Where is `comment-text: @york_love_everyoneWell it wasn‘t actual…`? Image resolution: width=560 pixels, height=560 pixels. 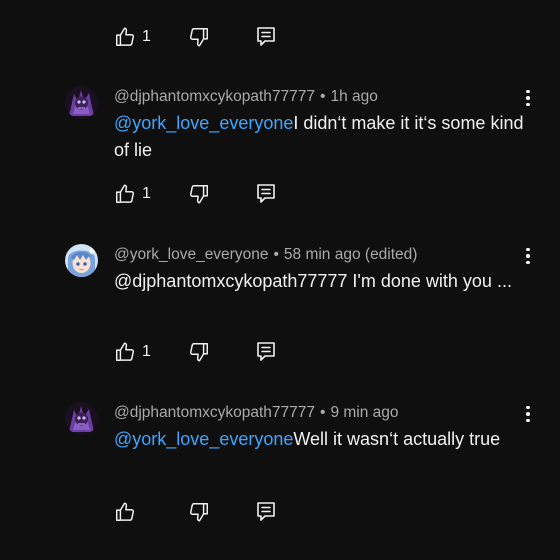 comment-text: @york_love_everyoneWell it wasn‘t actual… is located at coordinates (319, 439).